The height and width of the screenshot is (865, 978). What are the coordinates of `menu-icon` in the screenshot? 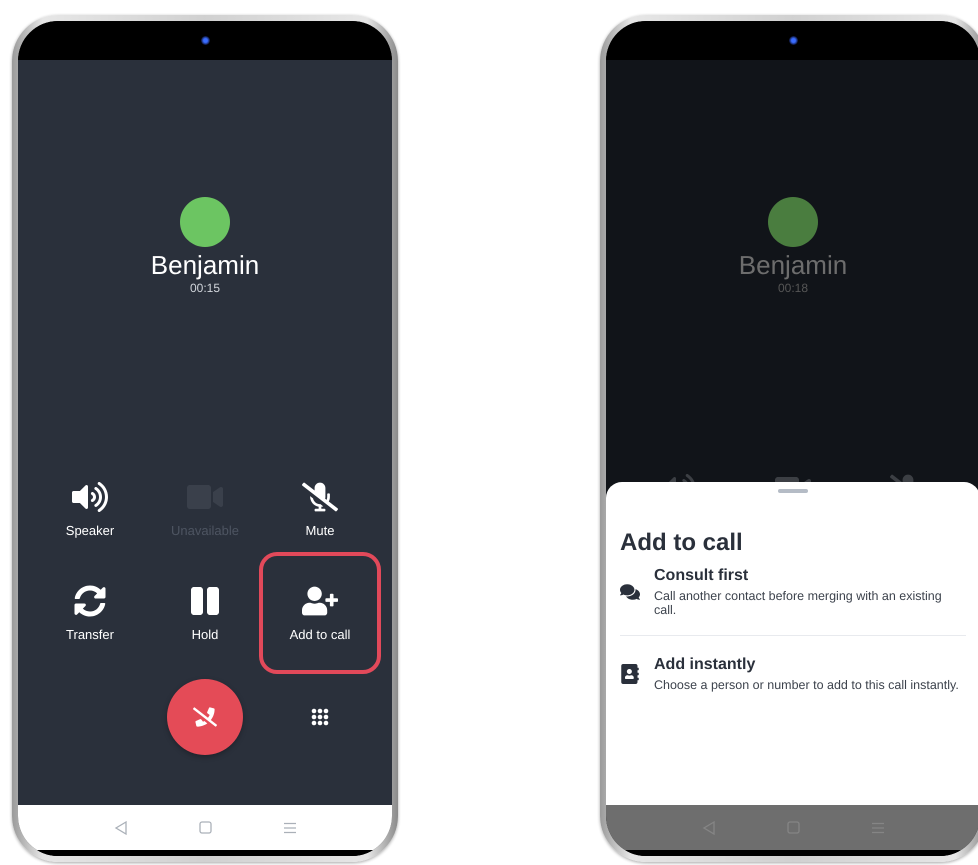 It's located at (289, 828).